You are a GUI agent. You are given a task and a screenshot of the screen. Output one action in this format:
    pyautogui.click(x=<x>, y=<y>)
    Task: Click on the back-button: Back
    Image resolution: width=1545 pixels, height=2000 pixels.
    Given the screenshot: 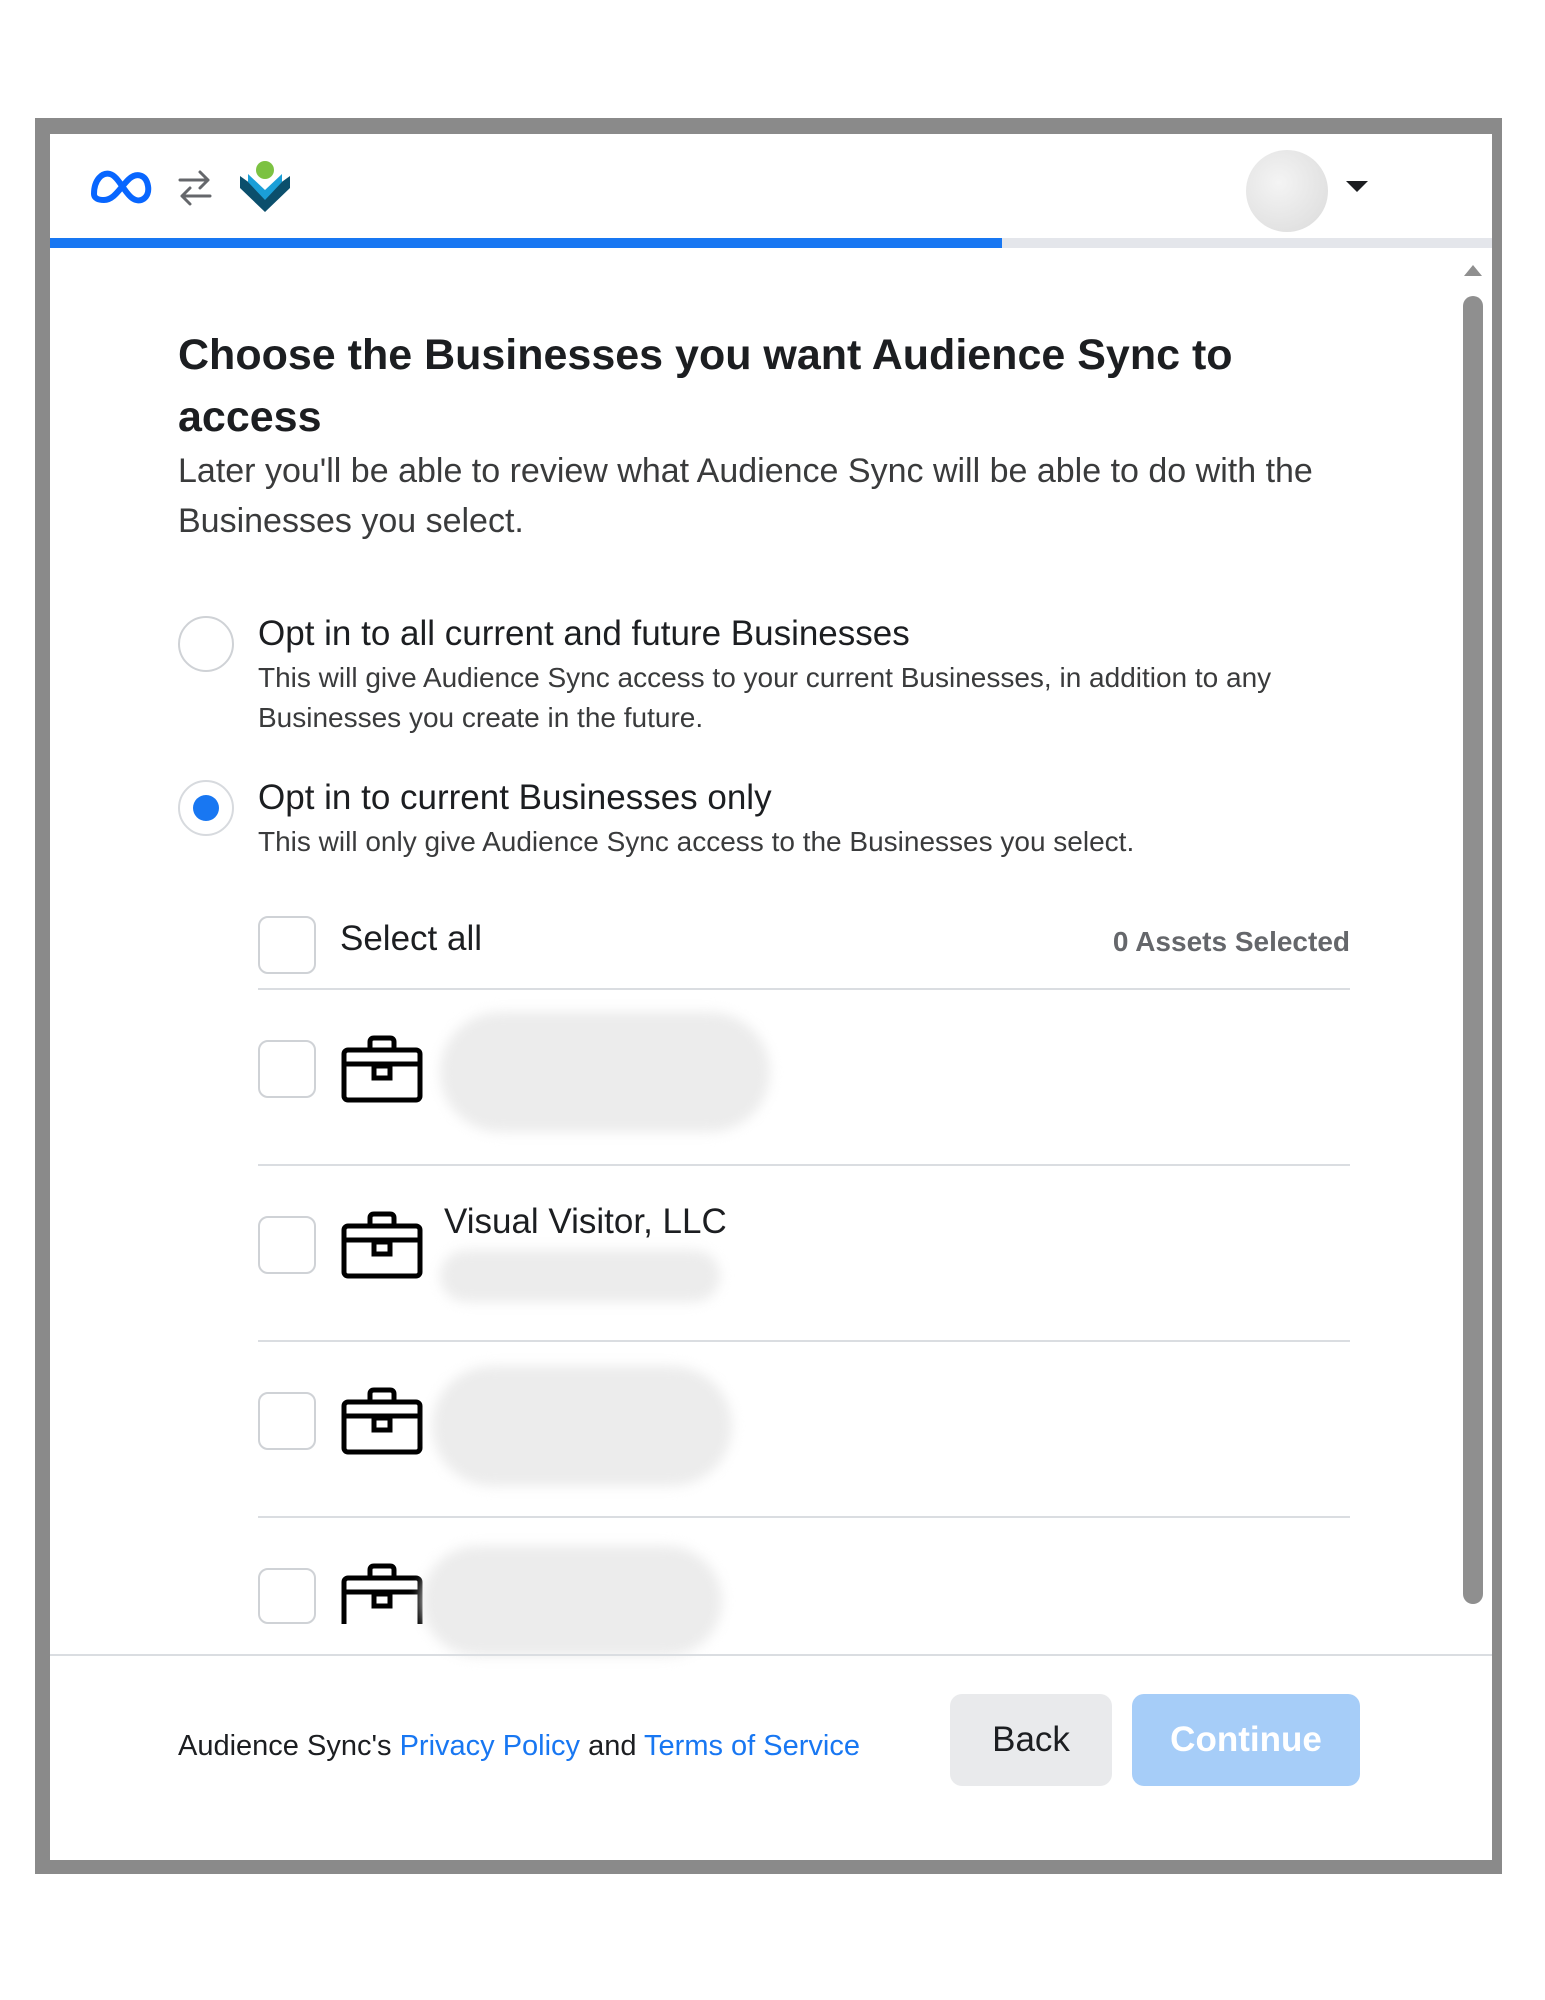 What is the action you would take?
    pyautogui.click(x=1031, y=1740)
    